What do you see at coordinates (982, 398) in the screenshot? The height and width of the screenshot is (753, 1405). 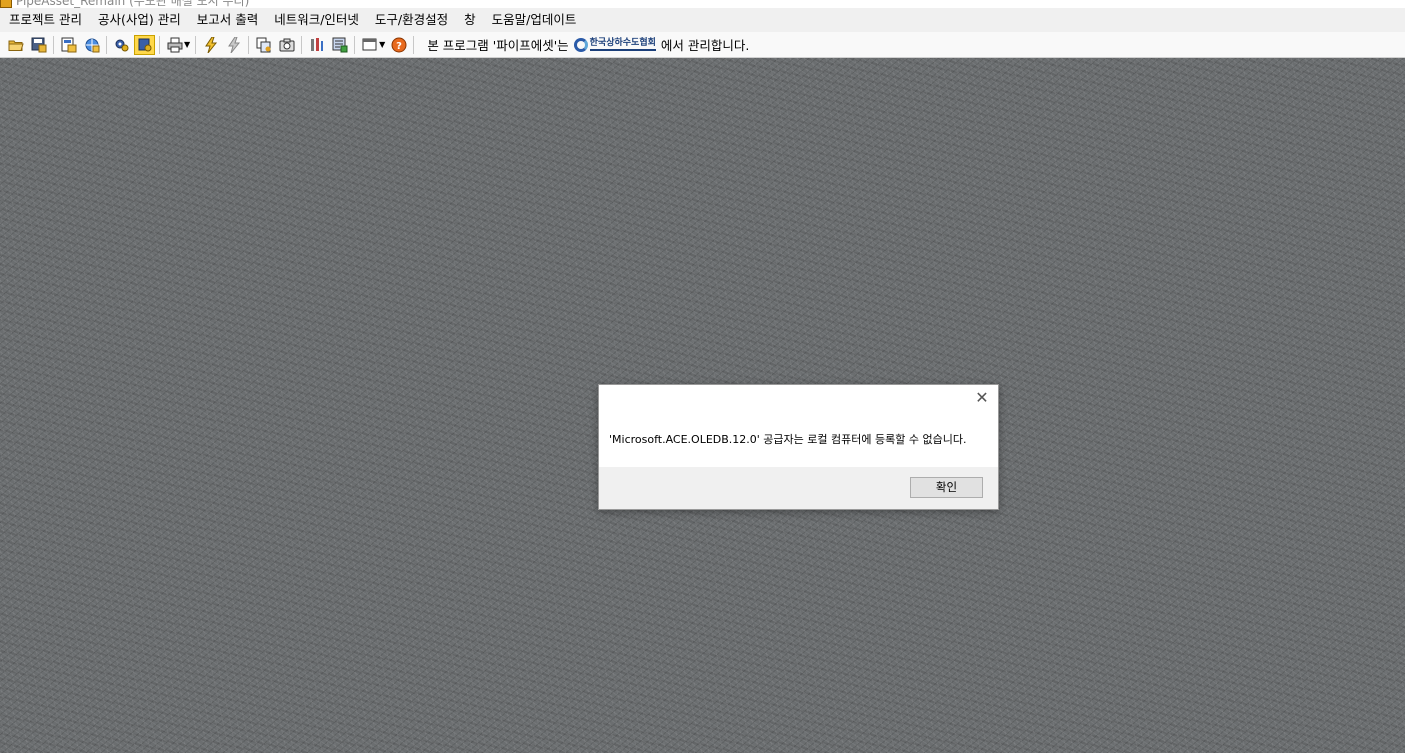 I see `close-icon: ✕` at bounding box center [982, 398].